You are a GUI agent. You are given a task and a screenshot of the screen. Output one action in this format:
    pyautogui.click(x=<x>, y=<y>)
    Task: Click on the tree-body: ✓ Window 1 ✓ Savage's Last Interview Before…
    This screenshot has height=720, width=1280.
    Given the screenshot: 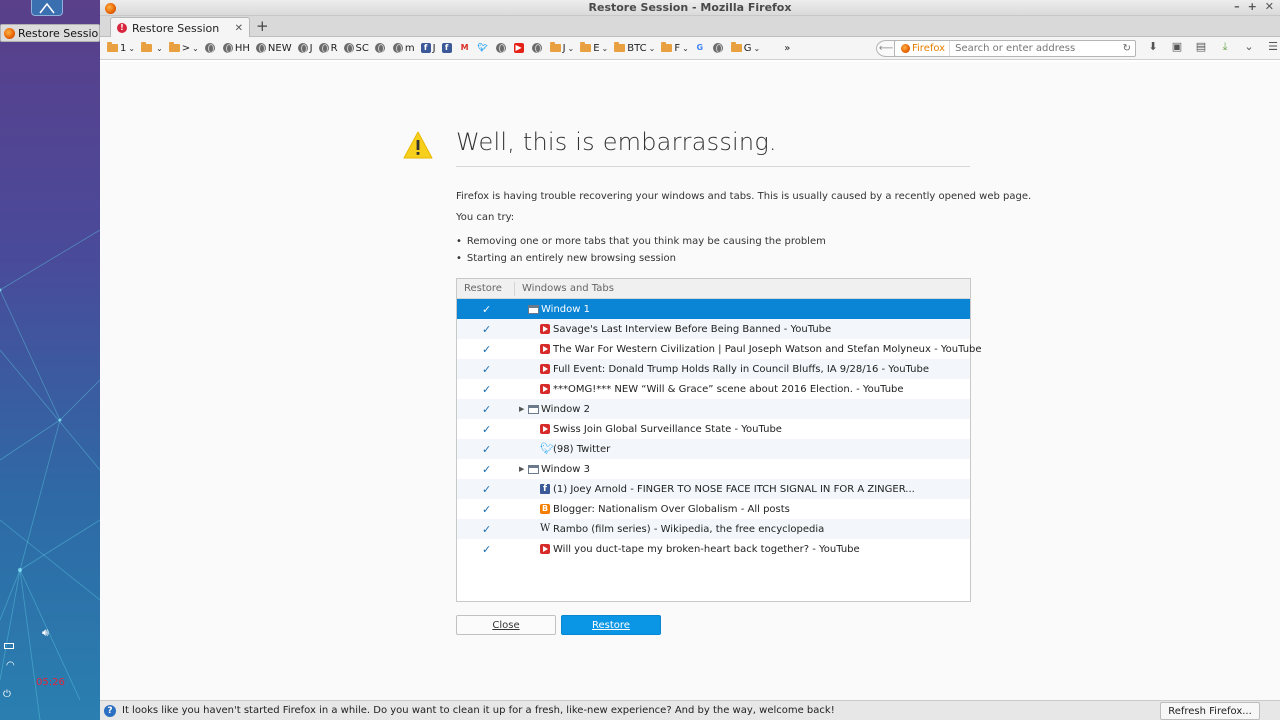 What is the action you would take?
    pyautogui.click(x=719, y=429)
    